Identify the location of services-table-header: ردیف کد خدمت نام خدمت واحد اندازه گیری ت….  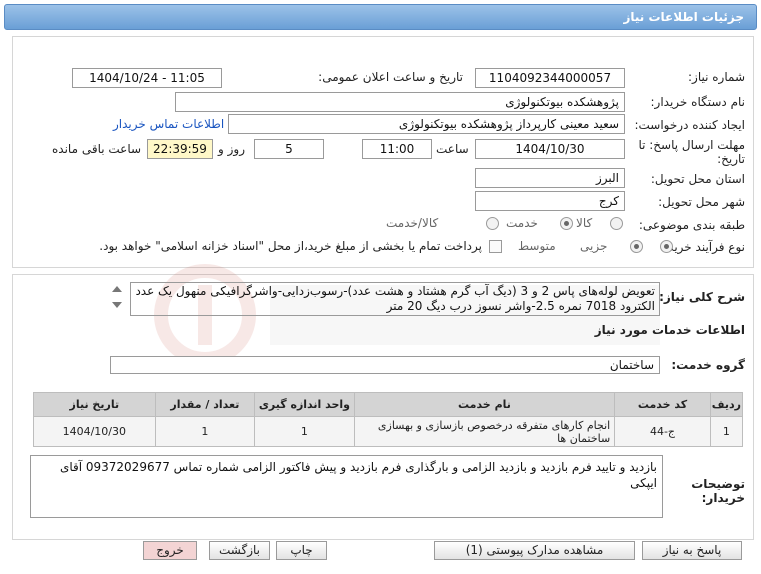
(388, 404).